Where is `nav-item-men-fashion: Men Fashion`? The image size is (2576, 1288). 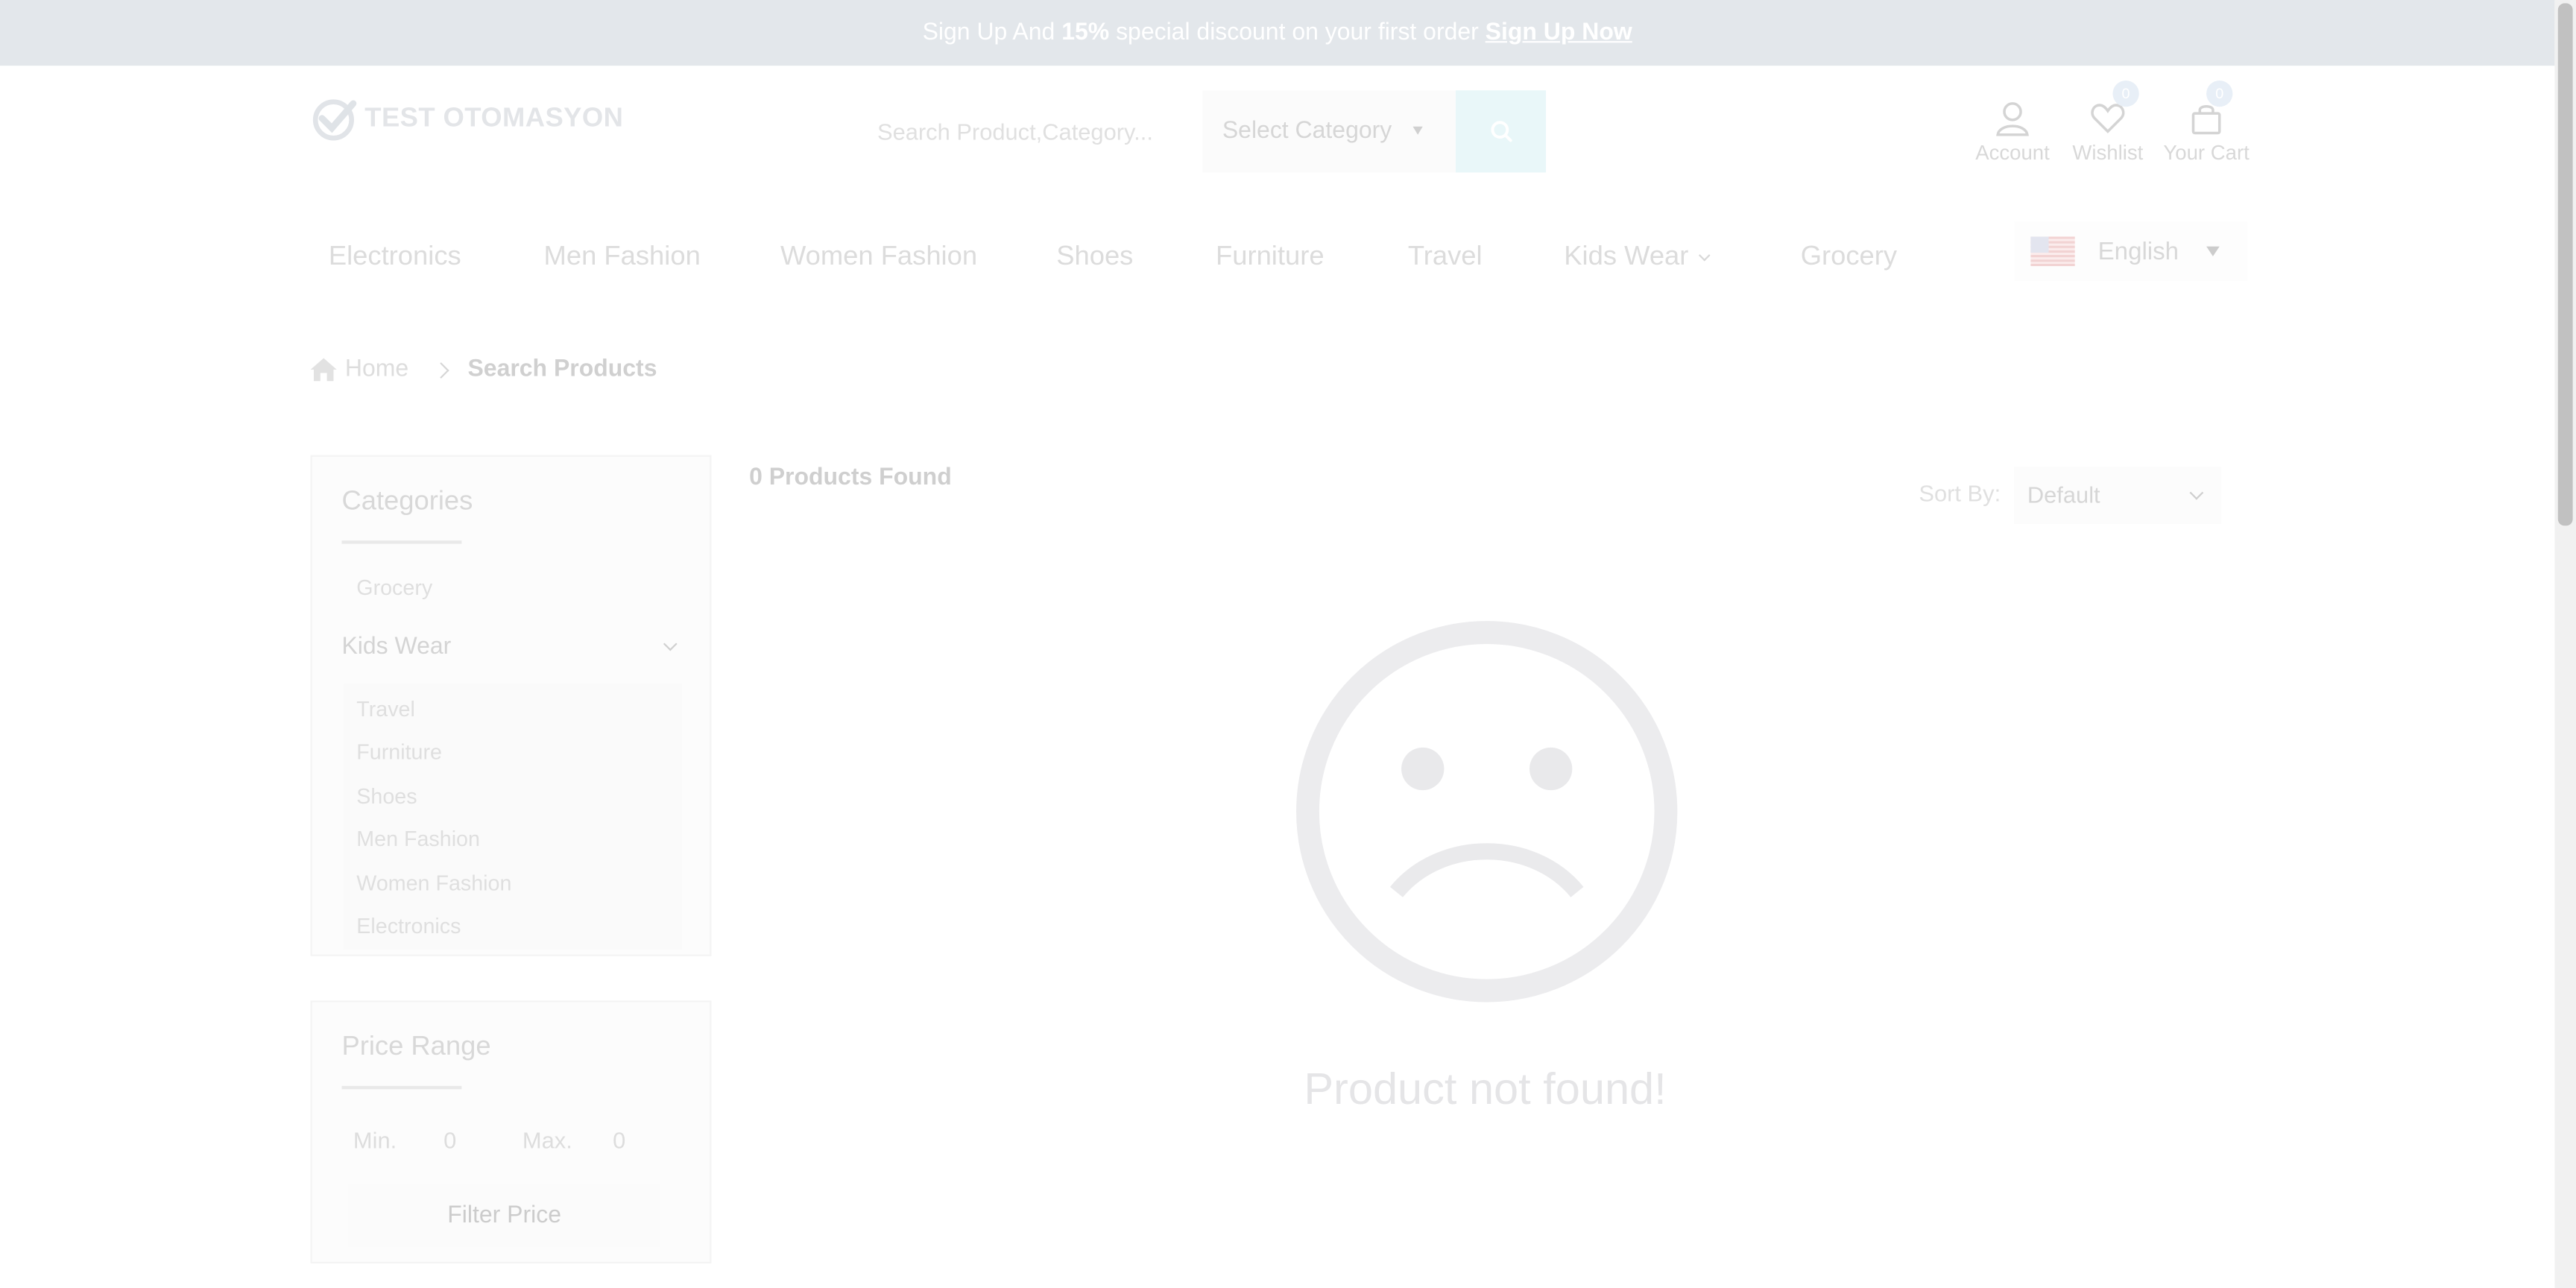 nav-item-men-fashion: Men Fashion is located at coordinates (622, 257).